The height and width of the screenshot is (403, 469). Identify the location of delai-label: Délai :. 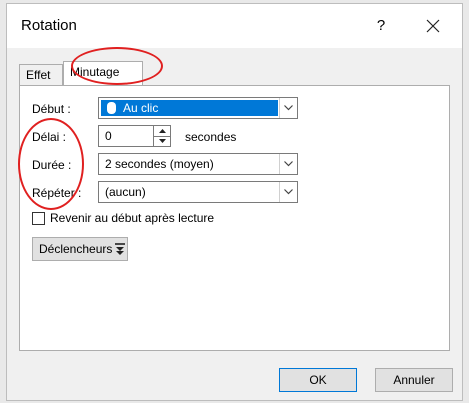
(49, 137).